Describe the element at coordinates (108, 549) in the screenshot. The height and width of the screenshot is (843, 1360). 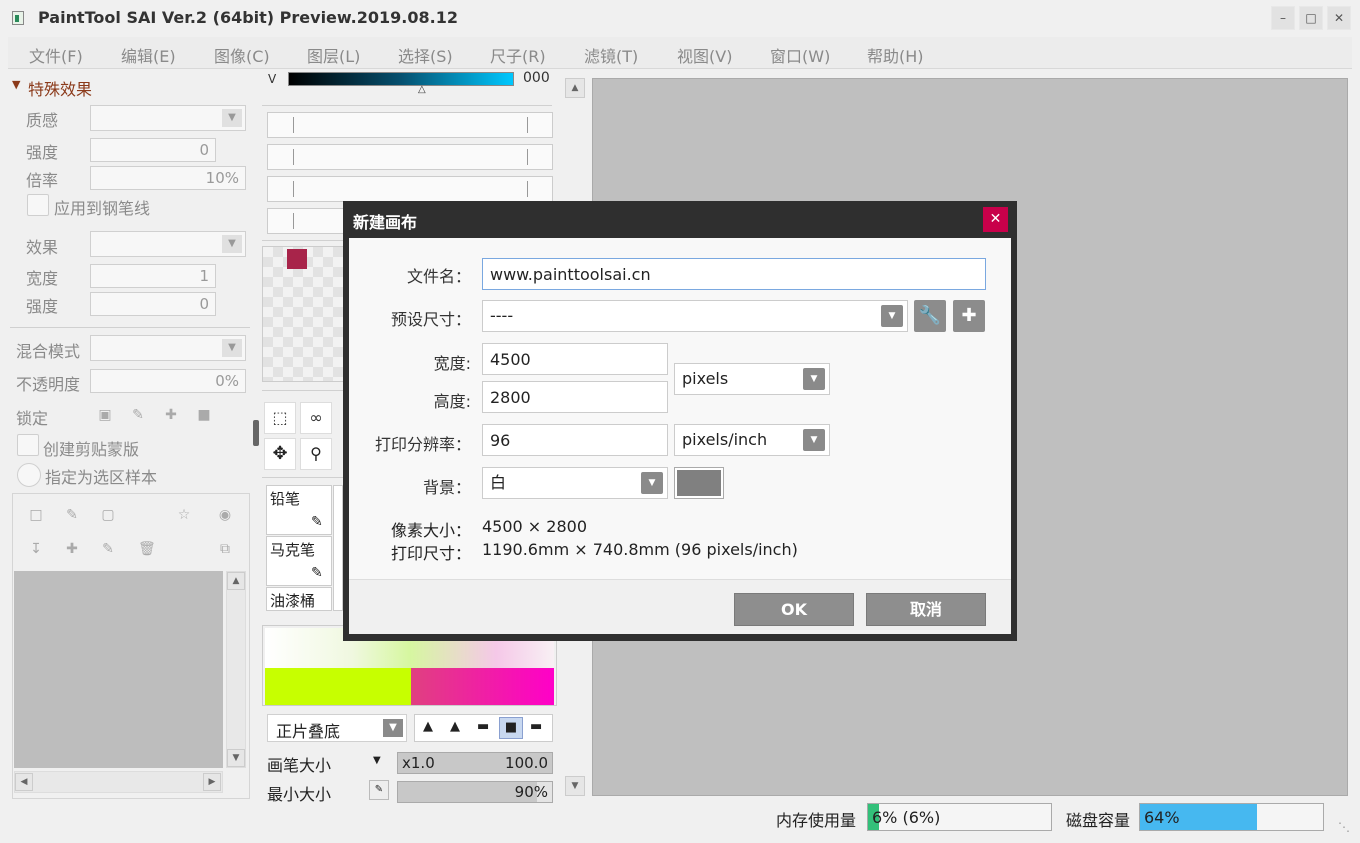
I see `clear-layer-icon: ✎` at that location.